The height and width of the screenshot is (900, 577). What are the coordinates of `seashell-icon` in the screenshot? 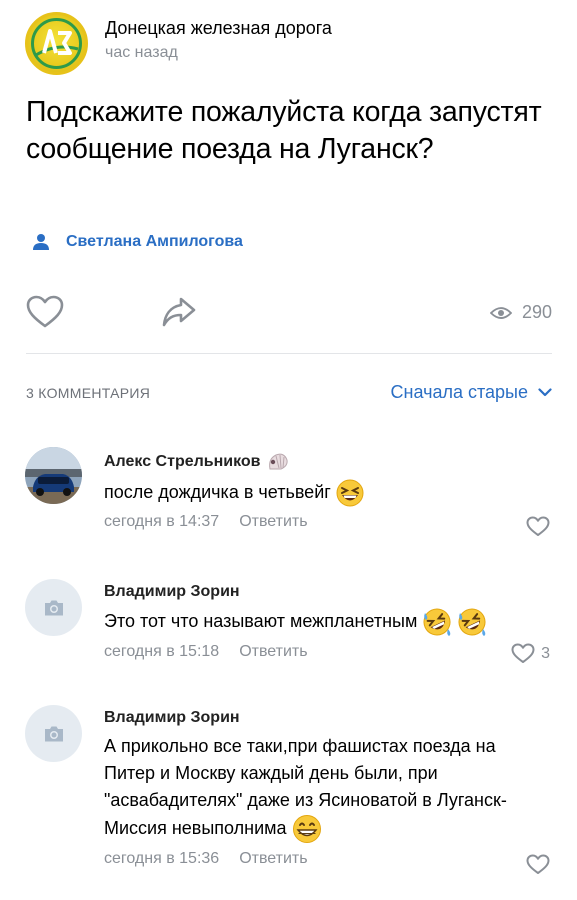 It's located at (278, 461).